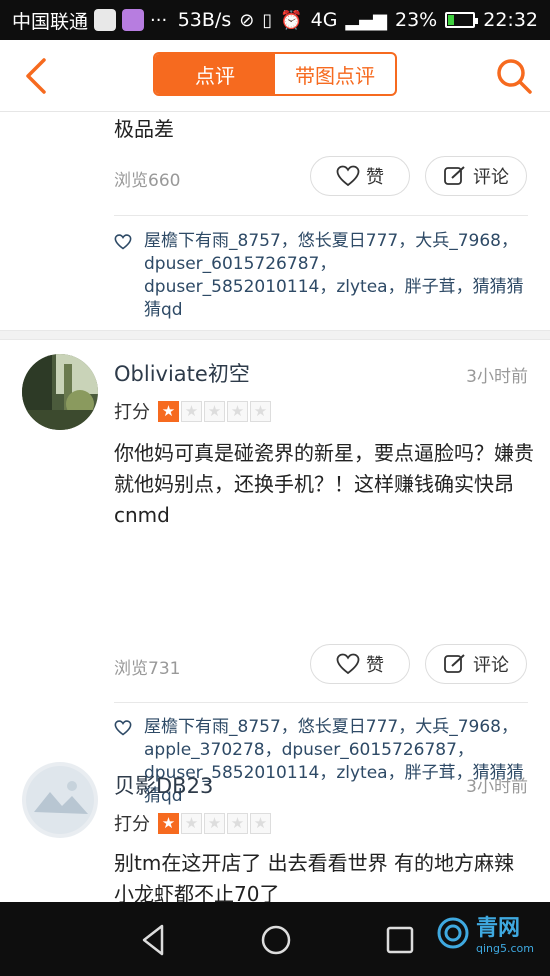 Image resolution: width=550 pixels, height=976 pixels. Describe the element at coordinates (275, 20) in the screenshot. I see `status-bar: 中国联通 ··· 53B/s ⊘ ▯ ⏰ 4G ▂▄▆ 23% 22:32` at that location.